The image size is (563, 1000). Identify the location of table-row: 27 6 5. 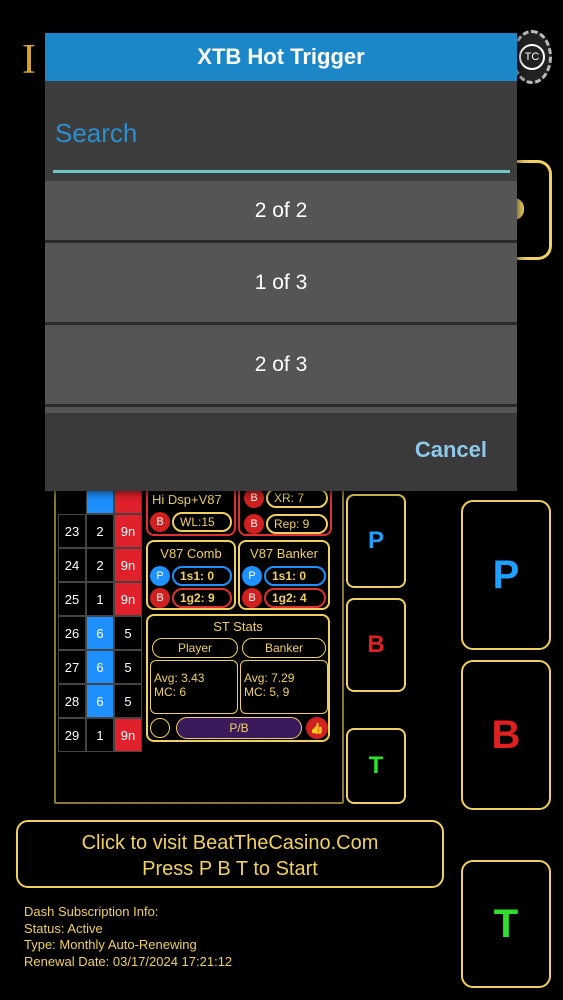
(100, 667).